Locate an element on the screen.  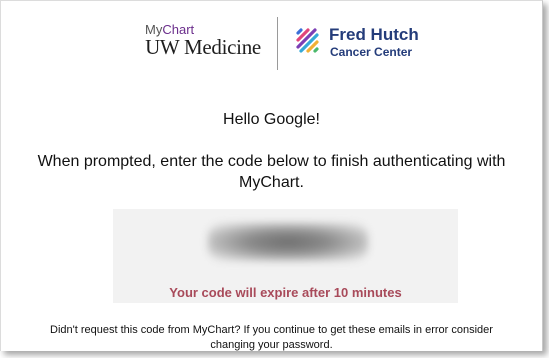
logo-divider is located at coordinates (277, 43).